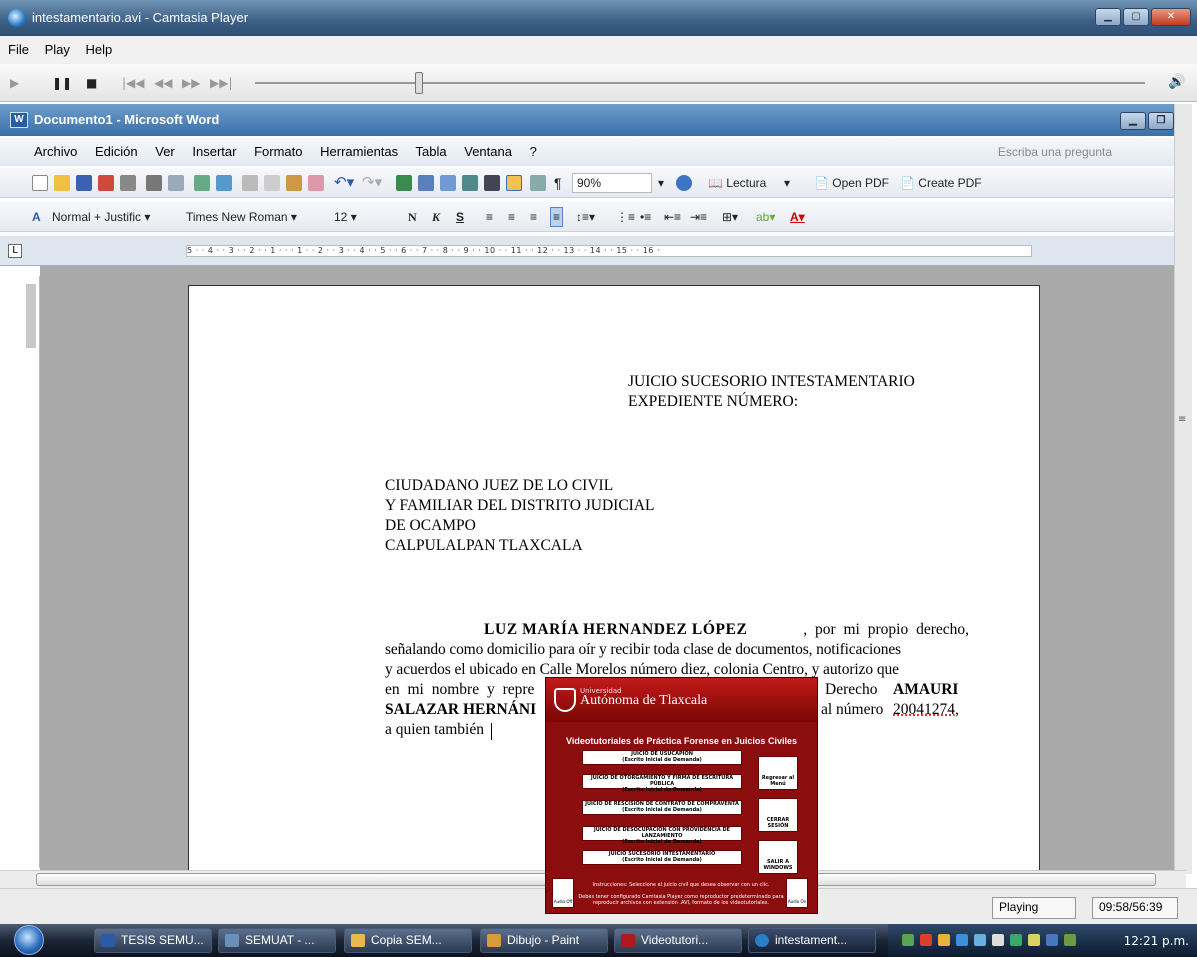  Describe the element at coordinates (778, 815) in the screenshot. I see `cerrar-sesion-button: CERRAR SESIÓN` at that location.